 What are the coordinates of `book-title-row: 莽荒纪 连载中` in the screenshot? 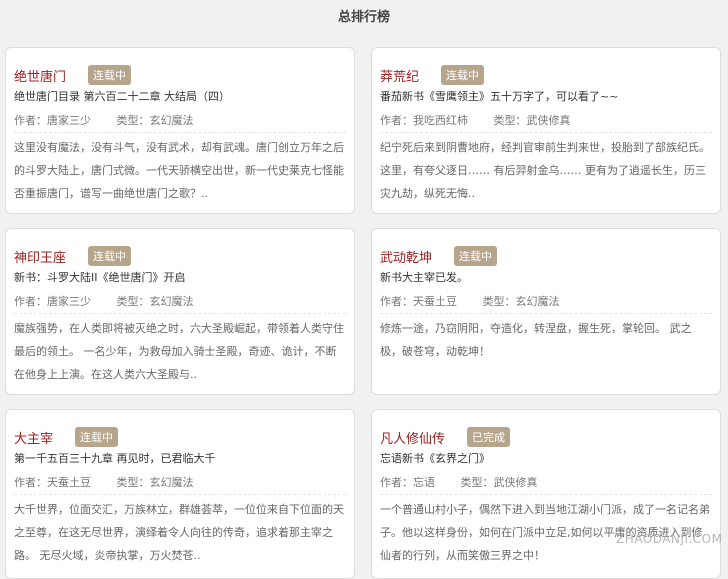 It's located at (432, 75).